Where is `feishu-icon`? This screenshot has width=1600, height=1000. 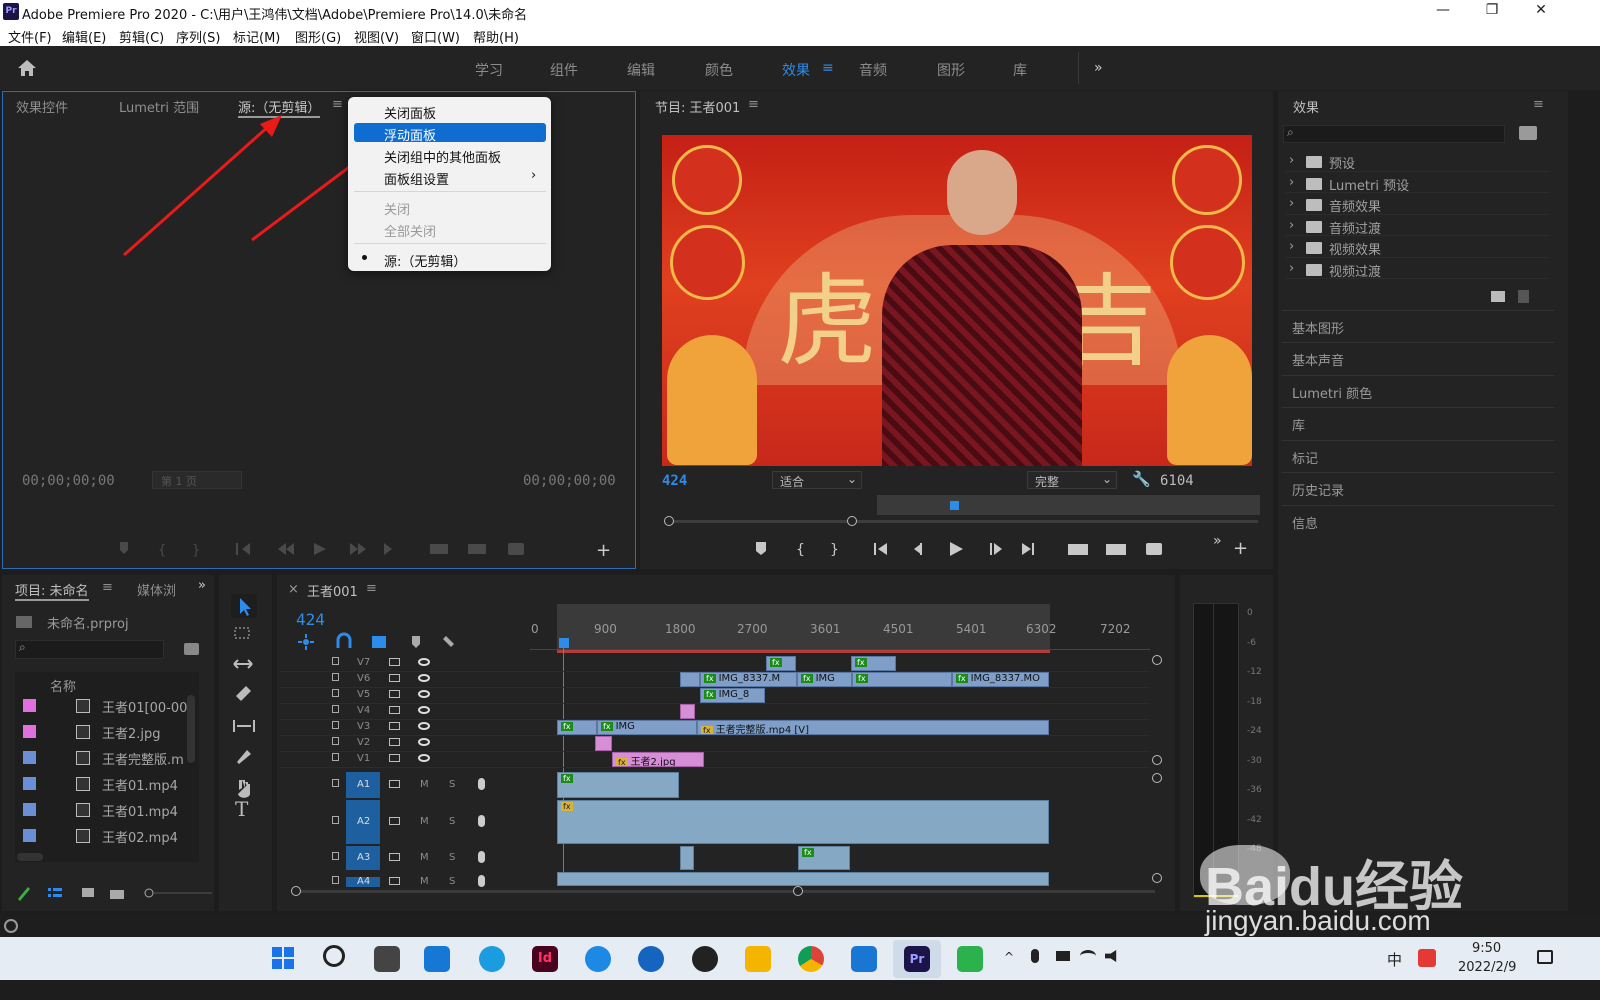 feishu-icon is located at coordinates (598, 959).